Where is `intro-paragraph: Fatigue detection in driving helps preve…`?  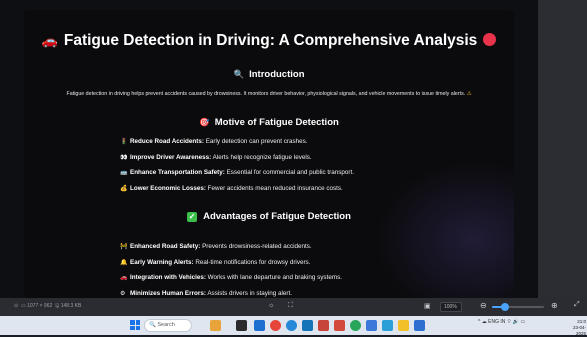 intro-paragraph: Fatigue detection in driving helps preve… is located at coordinates (269, 94).